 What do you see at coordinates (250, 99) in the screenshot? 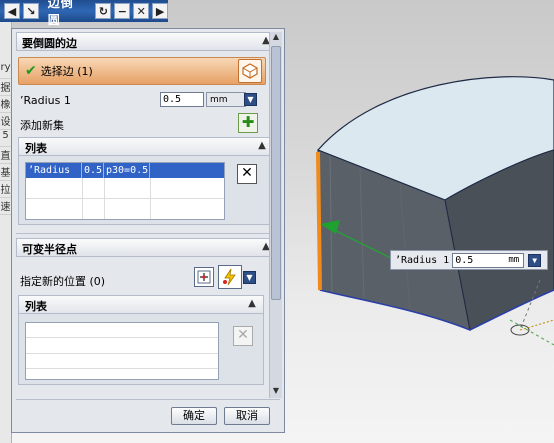
I see `radius-dropdown-icon: ▼` at bounding box center [250, 99].